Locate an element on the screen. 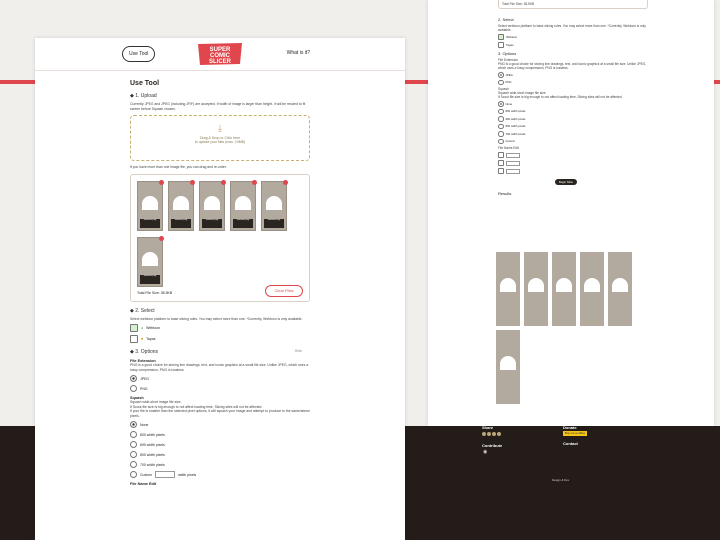 The width and height of the screenshot is (720, 540). side-width-option: 700 width pixels is located at coordinates (573, 134).